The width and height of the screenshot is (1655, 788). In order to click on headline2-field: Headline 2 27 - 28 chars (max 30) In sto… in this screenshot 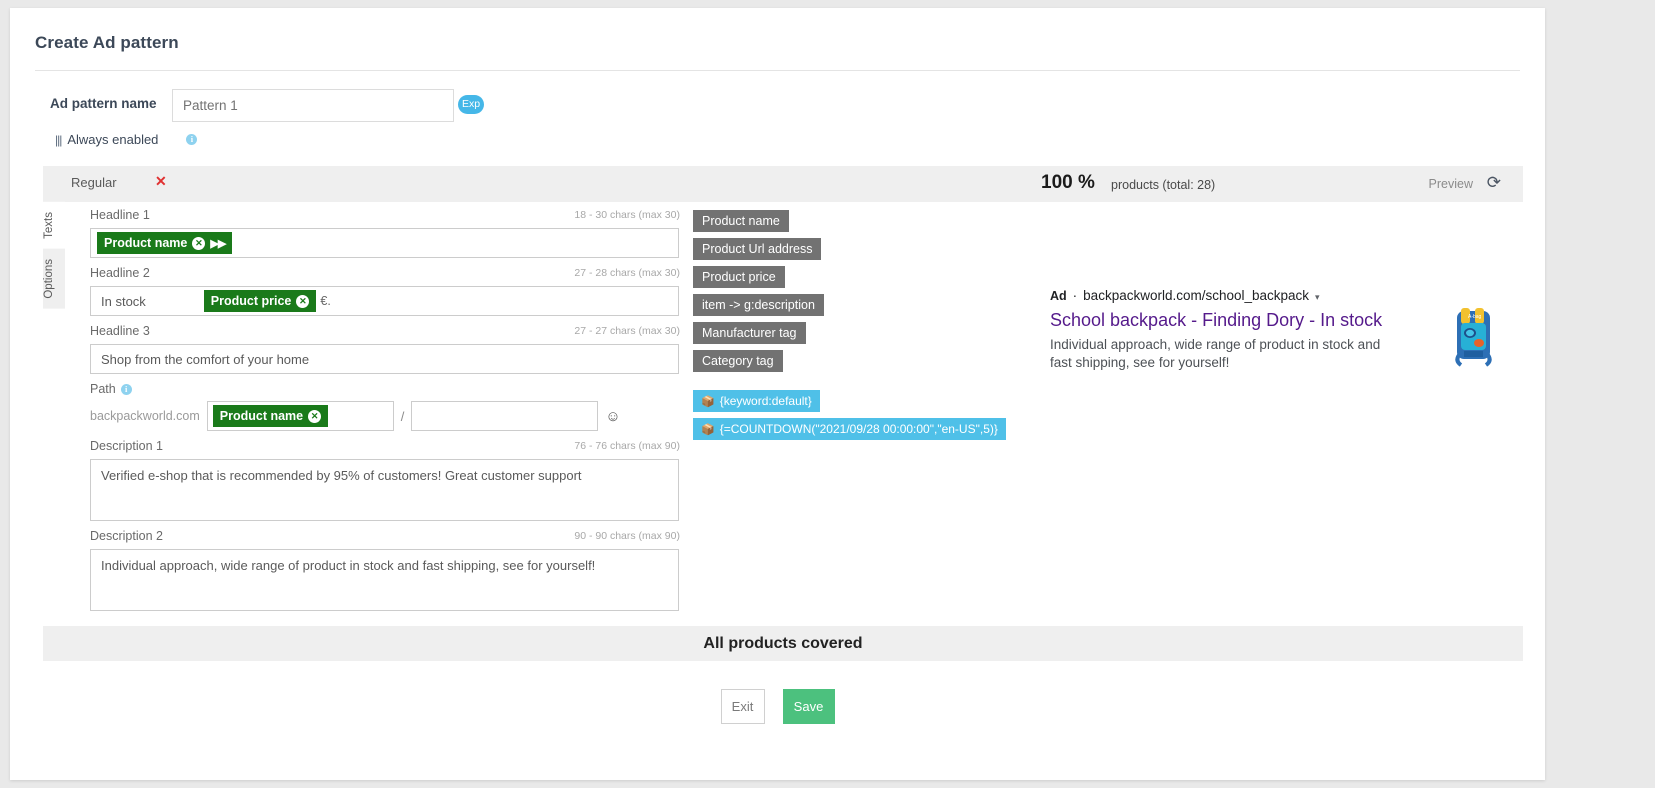, I will do `click(385, 291)`.